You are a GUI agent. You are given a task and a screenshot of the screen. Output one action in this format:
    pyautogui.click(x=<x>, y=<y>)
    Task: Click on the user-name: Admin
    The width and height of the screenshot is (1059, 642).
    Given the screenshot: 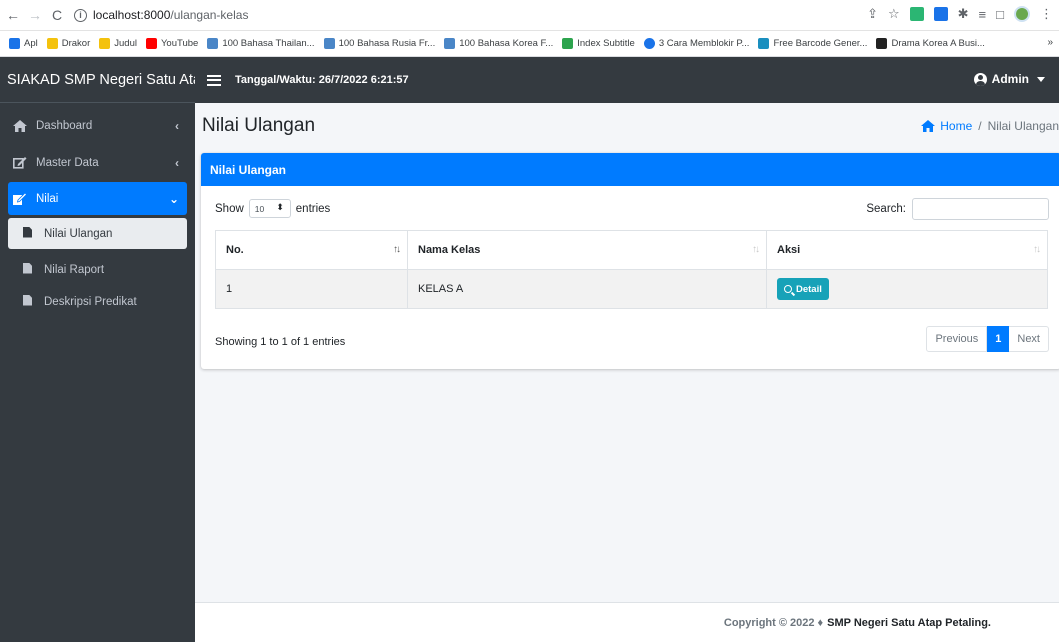 What is the action you would take?
    pyautogui.click(x=1010, y=79)
    